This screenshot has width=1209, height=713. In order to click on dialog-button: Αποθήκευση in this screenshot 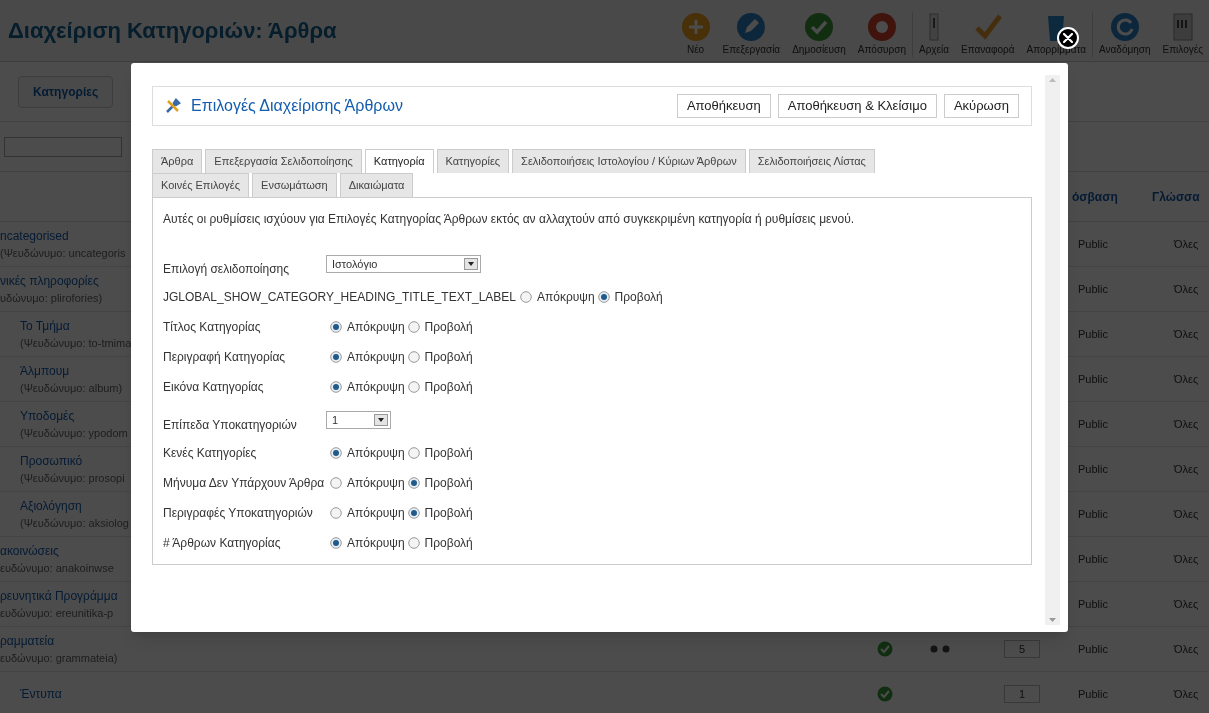, I will do `click(723, 106)`.